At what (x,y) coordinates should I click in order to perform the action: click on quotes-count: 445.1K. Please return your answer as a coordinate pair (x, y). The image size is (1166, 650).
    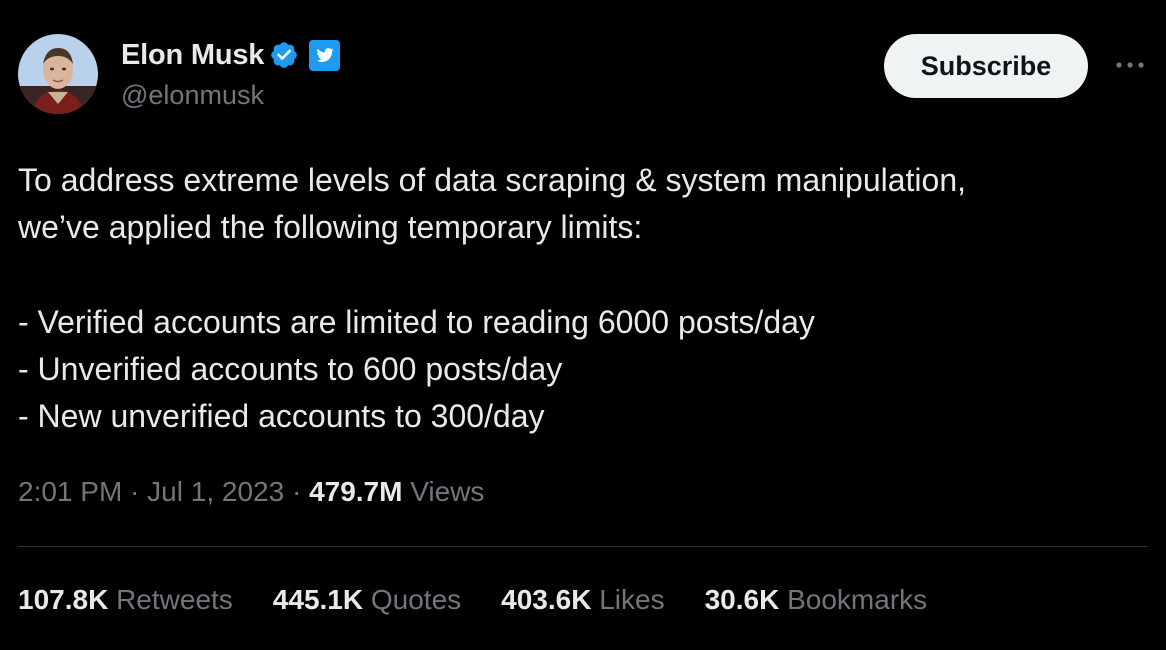
    Looking at the image, I should click on (318, 599).